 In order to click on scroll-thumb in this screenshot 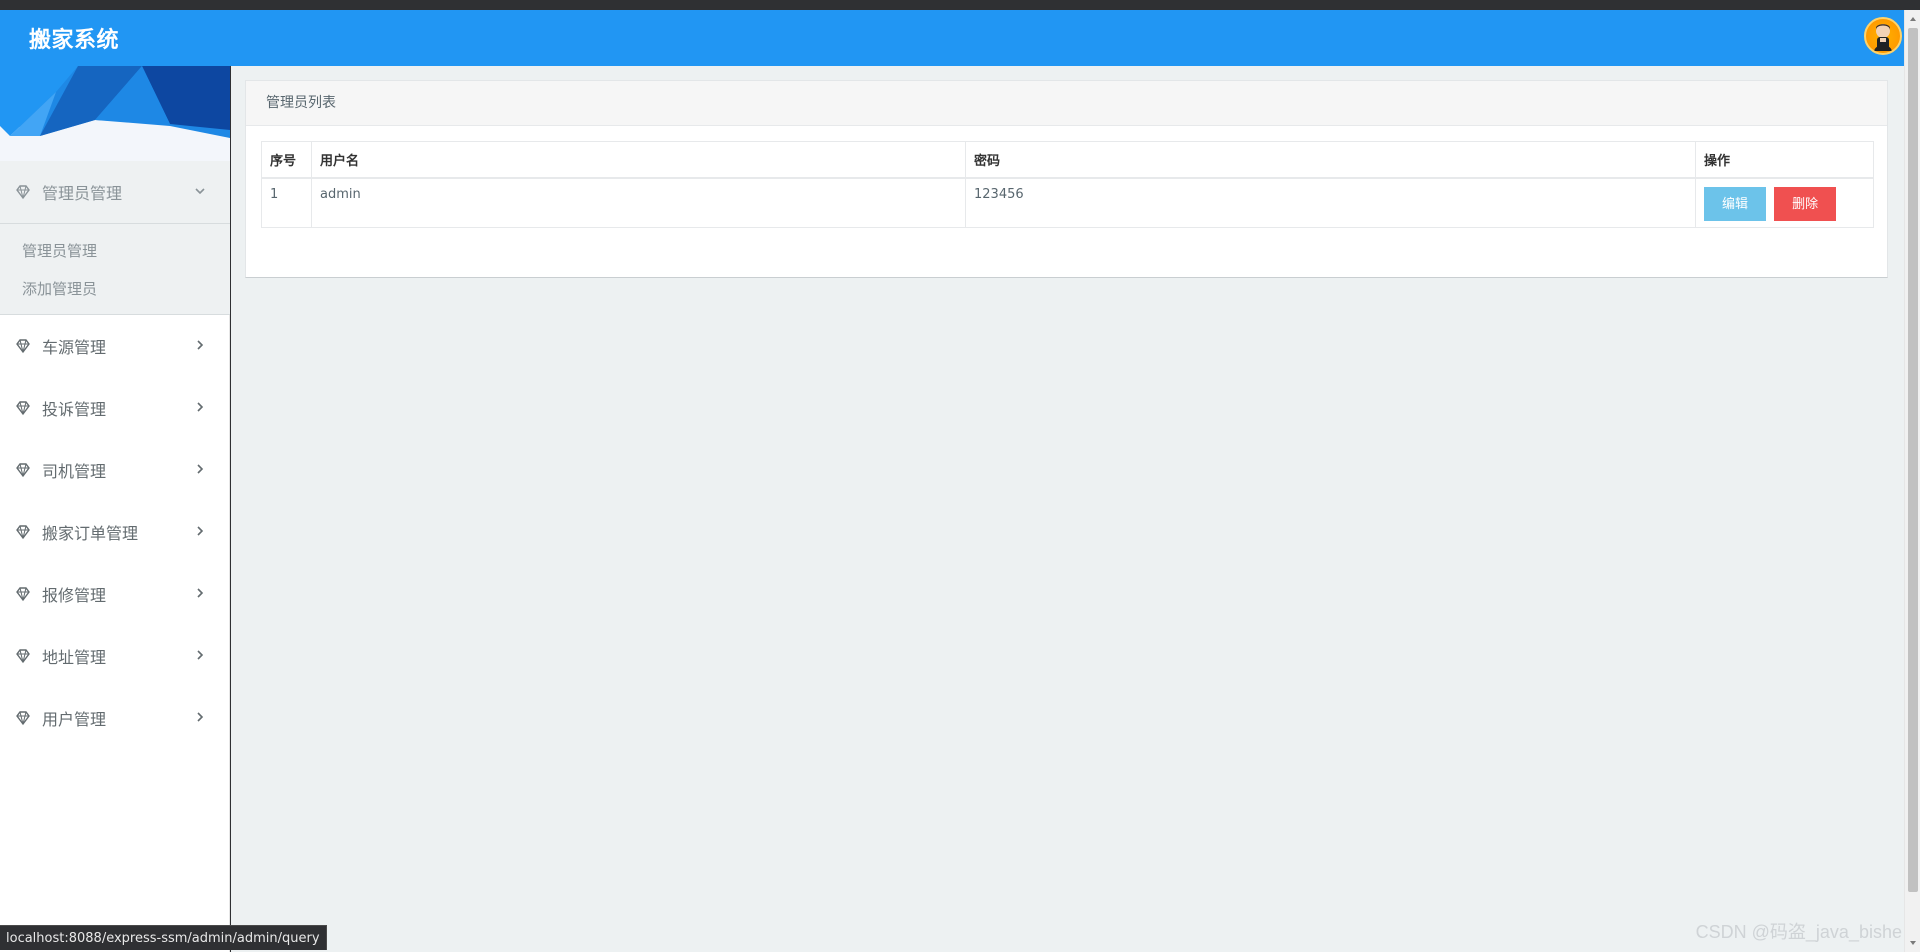, I will do `click(1913, 460)`.